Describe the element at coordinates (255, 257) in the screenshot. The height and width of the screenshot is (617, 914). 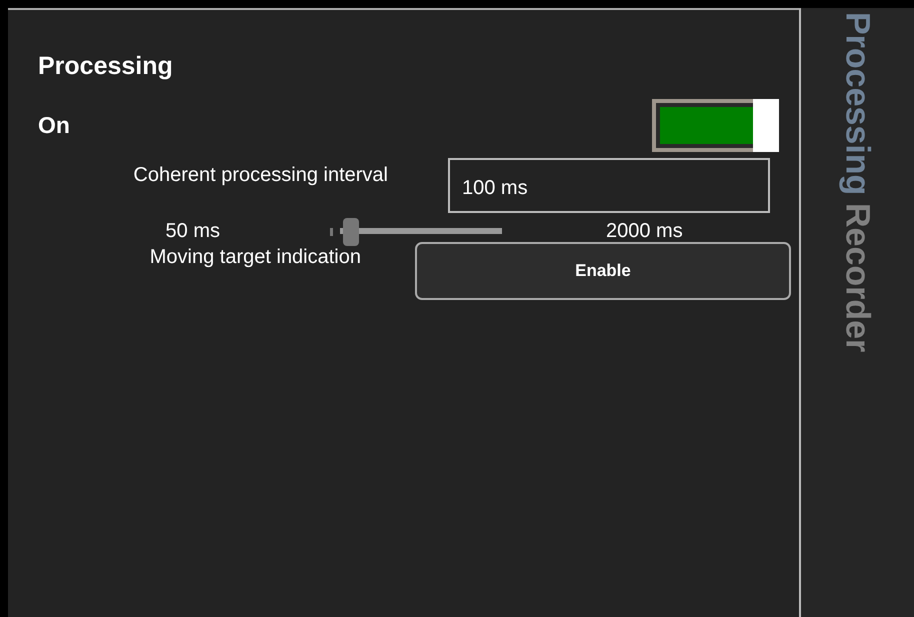
I see `option-label: Moving target indication` at that location.